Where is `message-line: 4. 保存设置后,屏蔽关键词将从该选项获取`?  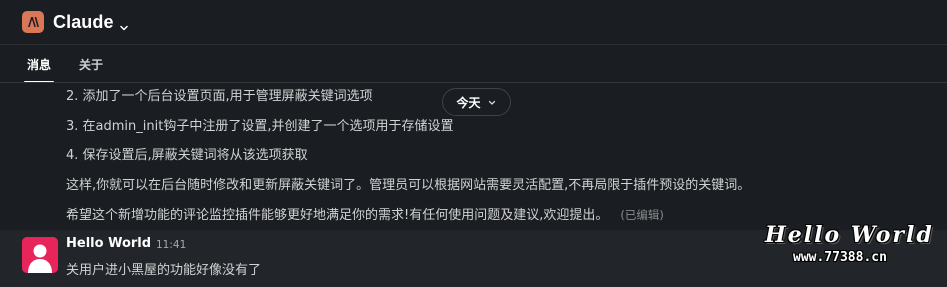
message-line: 4. 保存设置后,屏蔽关键词将从该选项获取 is located at coordinates (187, 155).